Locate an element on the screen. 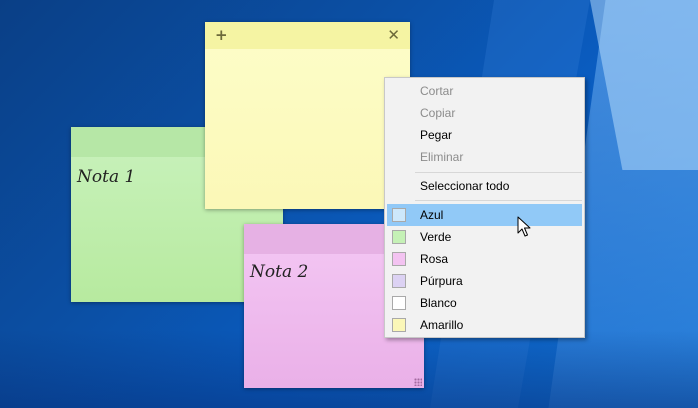  menu-item-label: Copiar is located at coordinates (438, 113).